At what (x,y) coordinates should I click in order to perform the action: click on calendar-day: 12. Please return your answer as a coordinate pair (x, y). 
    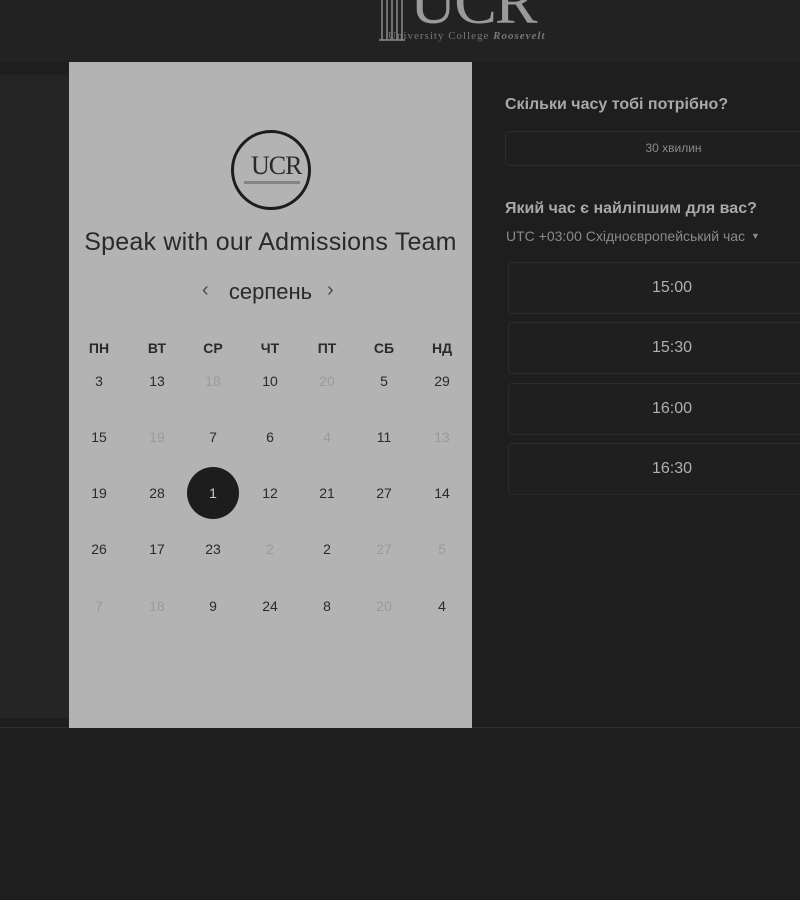
    Looking at the image, I should click on (270, 493).